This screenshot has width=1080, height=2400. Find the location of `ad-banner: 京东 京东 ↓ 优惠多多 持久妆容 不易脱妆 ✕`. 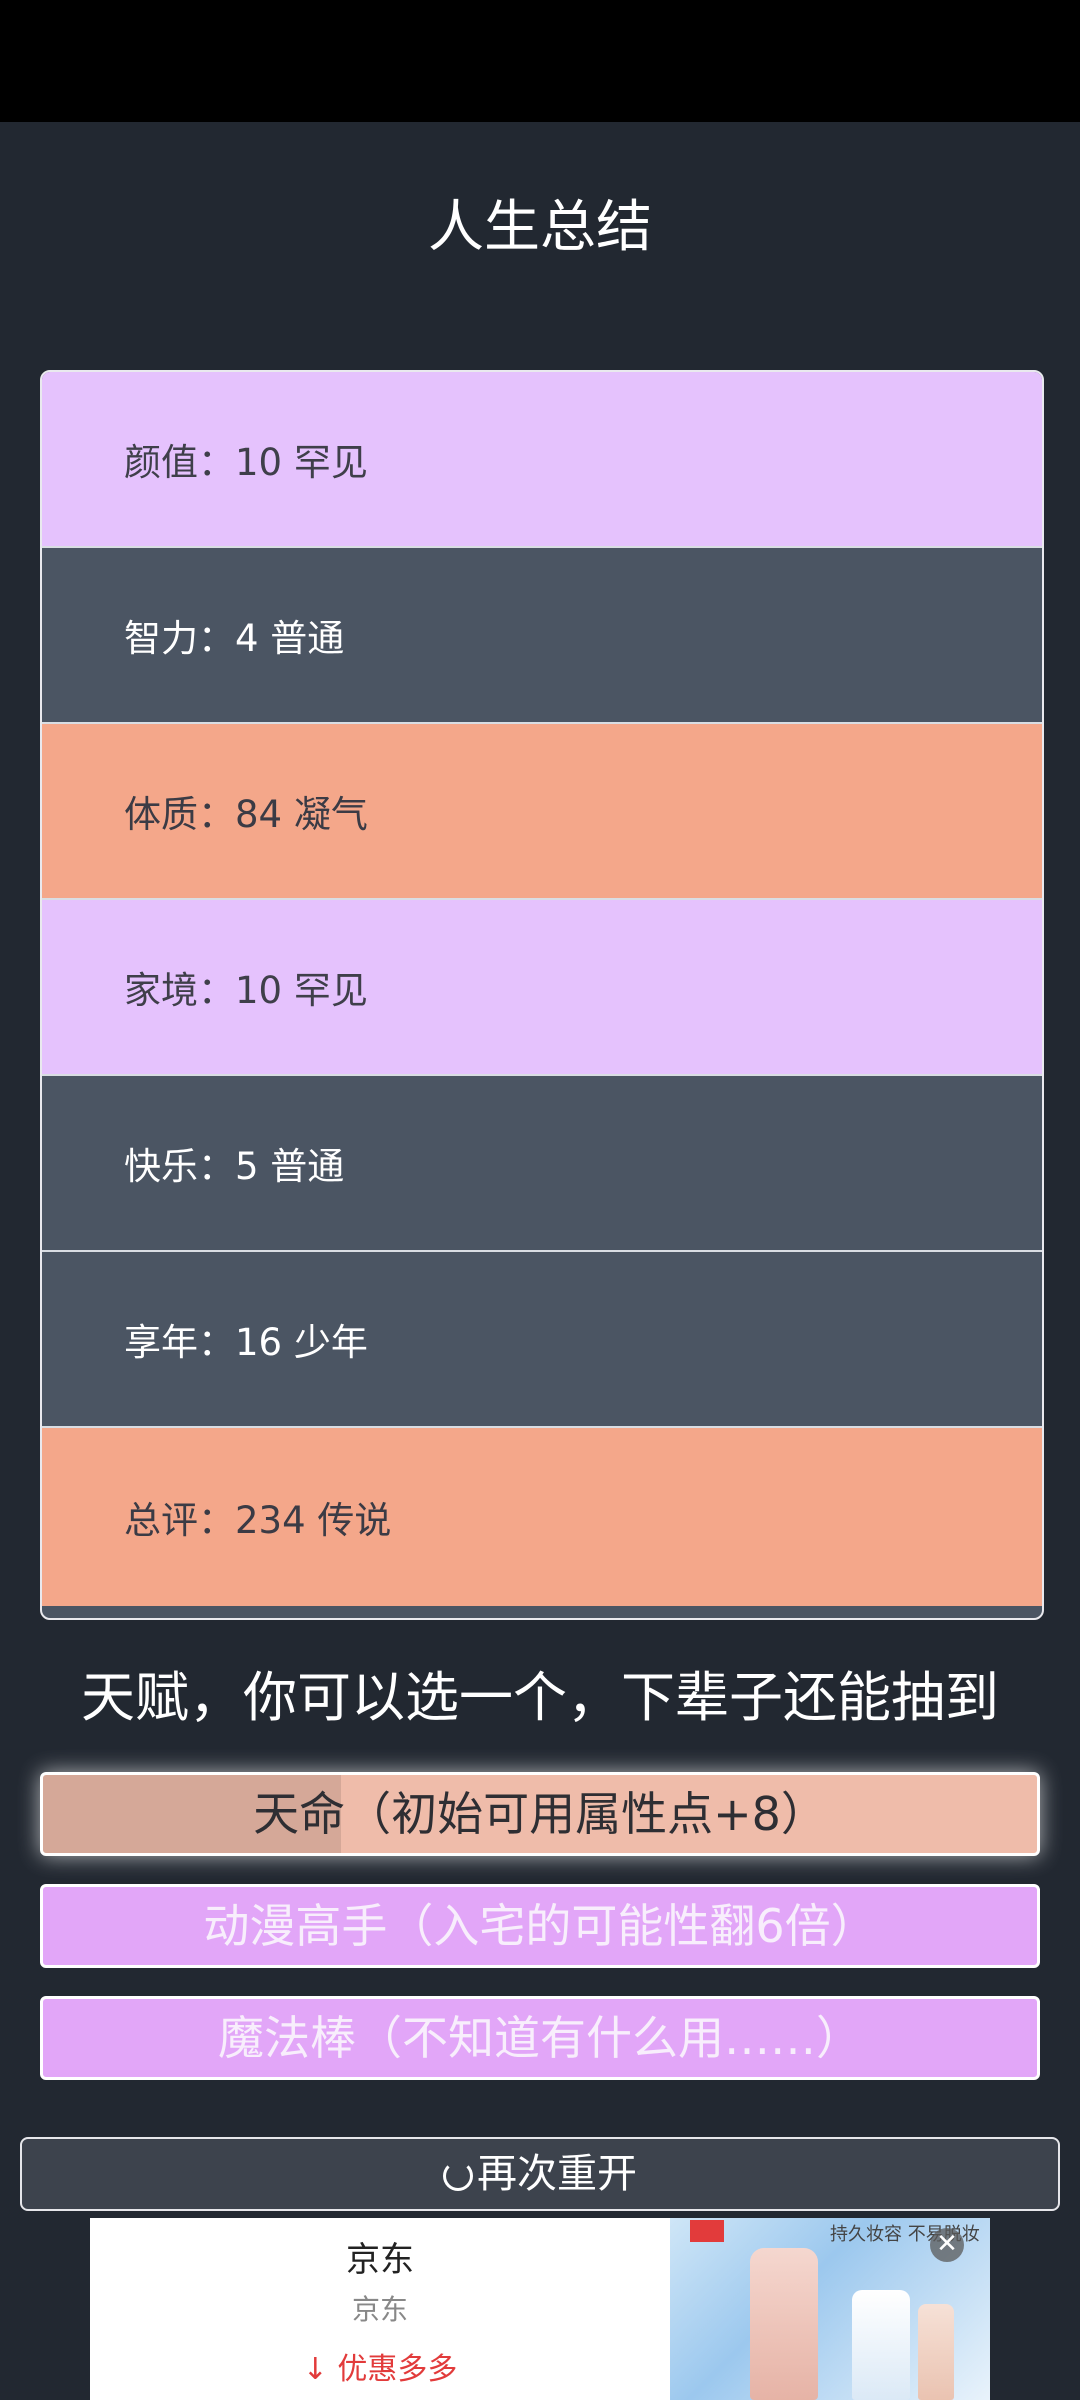

ad-banner: 京东 京东 ↓ 优惠多多 持久妆容 不易脱妆 ✕ is located at coordinates (540, 2309).